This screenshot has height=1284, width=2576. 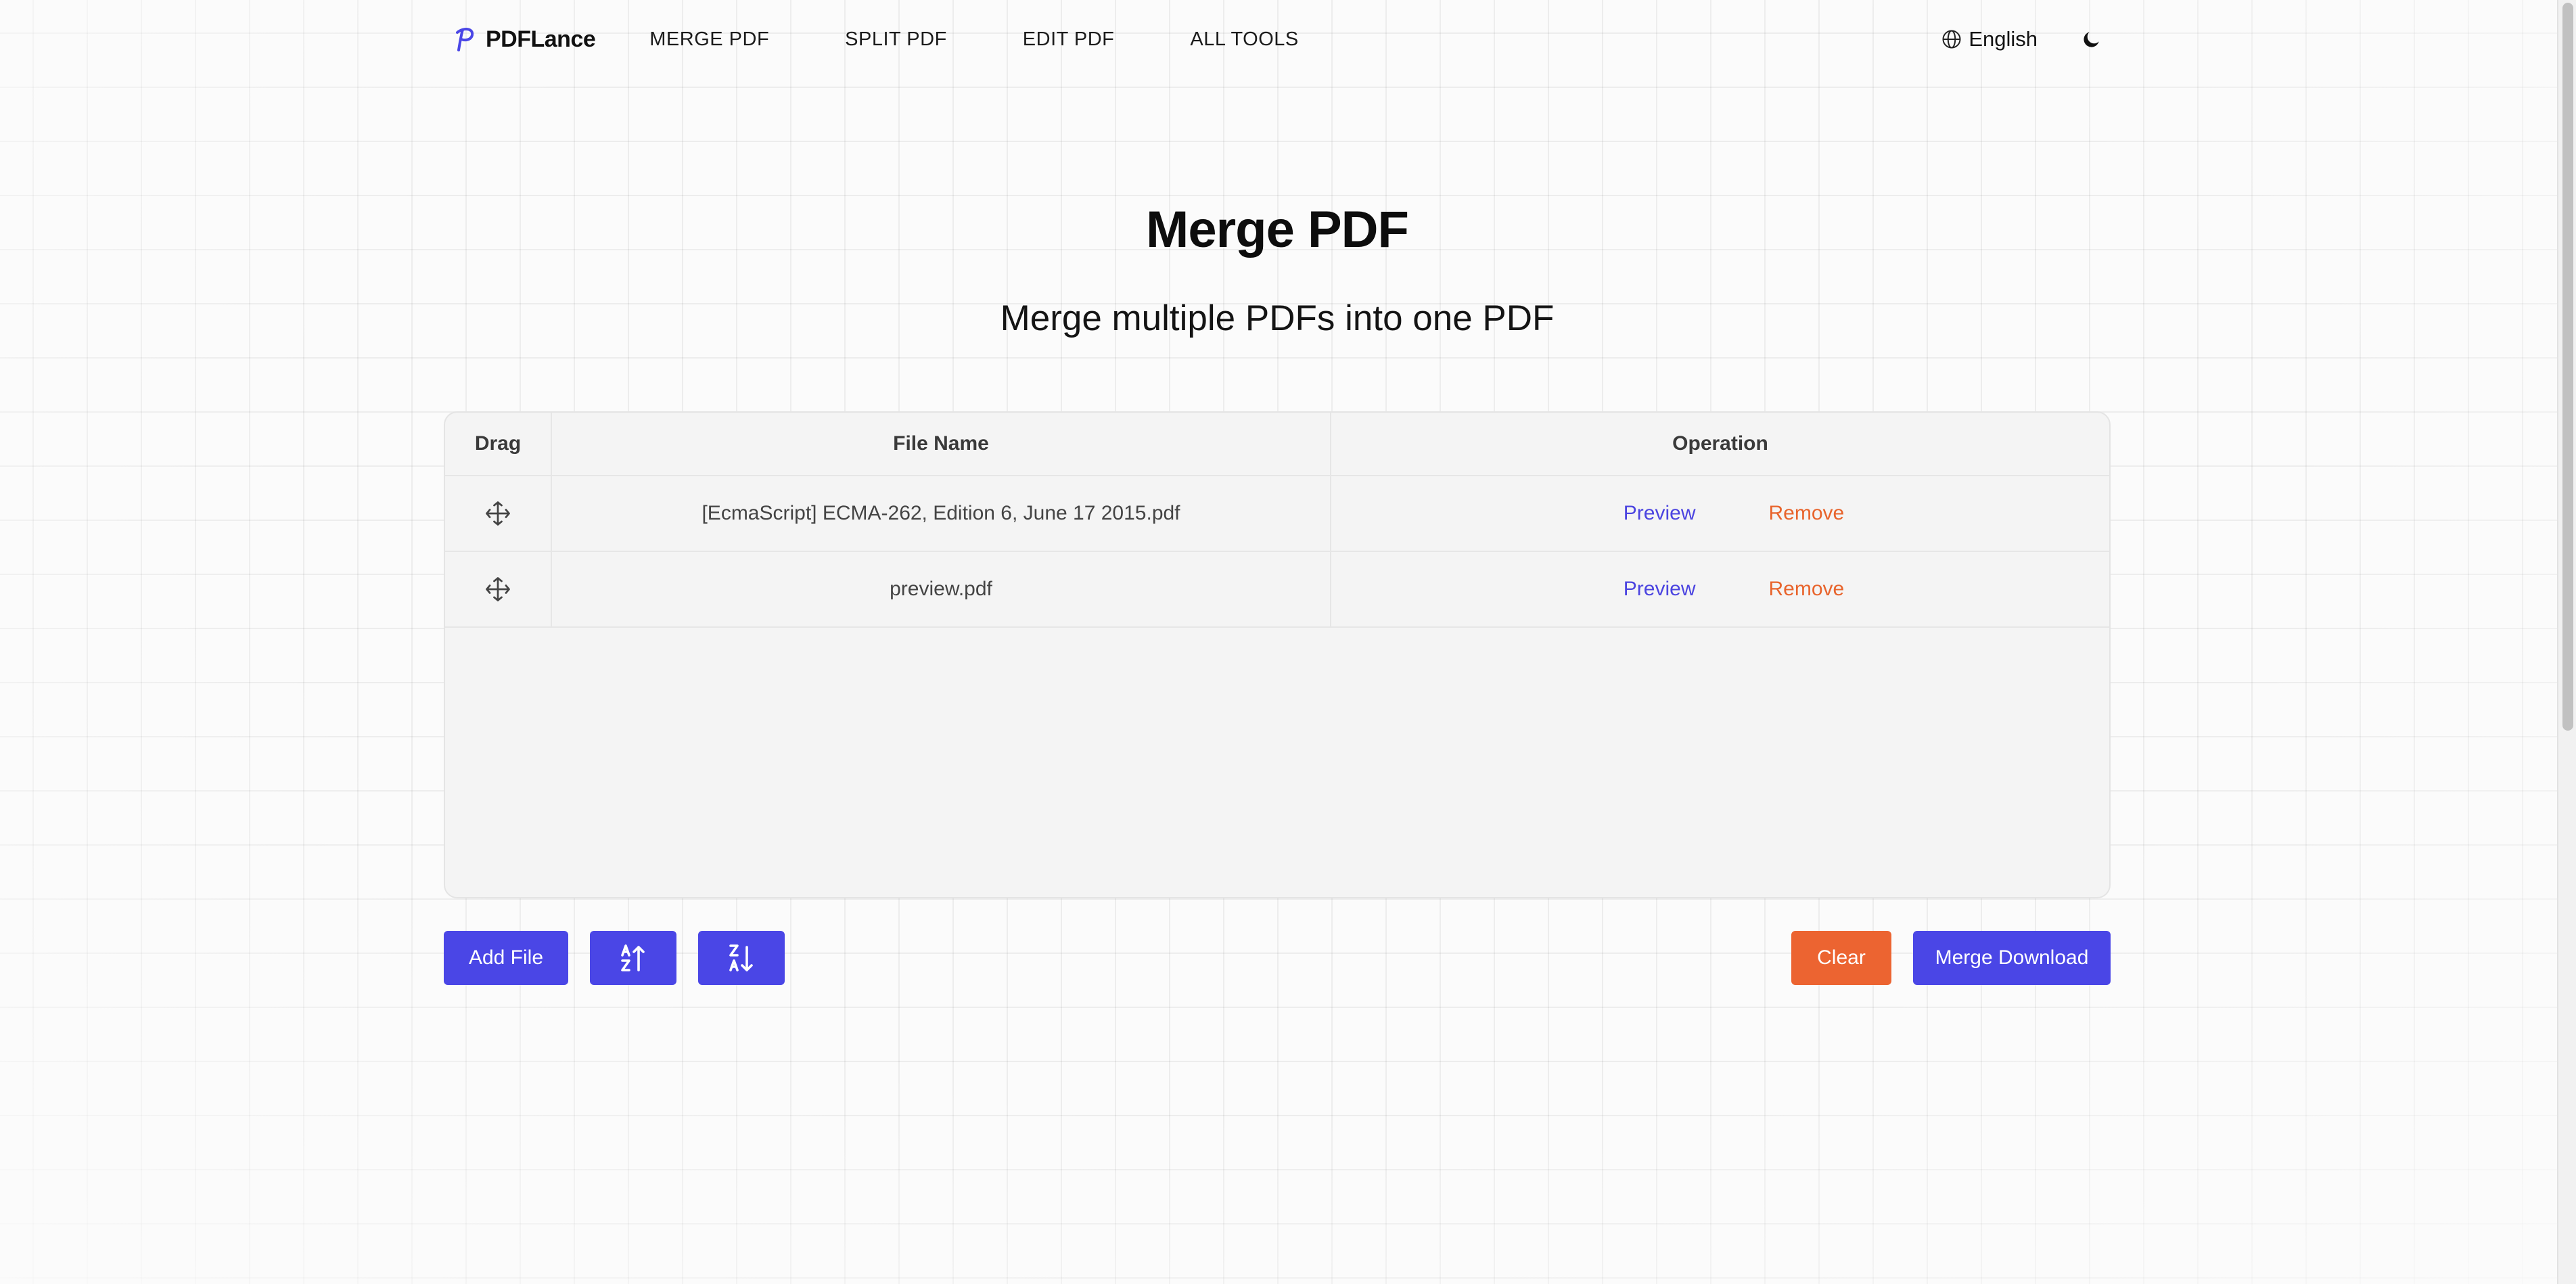 What do you see at coordinates (2003, 39) in the screenshot?
I see `language-label: English` at bounding box center [2003, 39].